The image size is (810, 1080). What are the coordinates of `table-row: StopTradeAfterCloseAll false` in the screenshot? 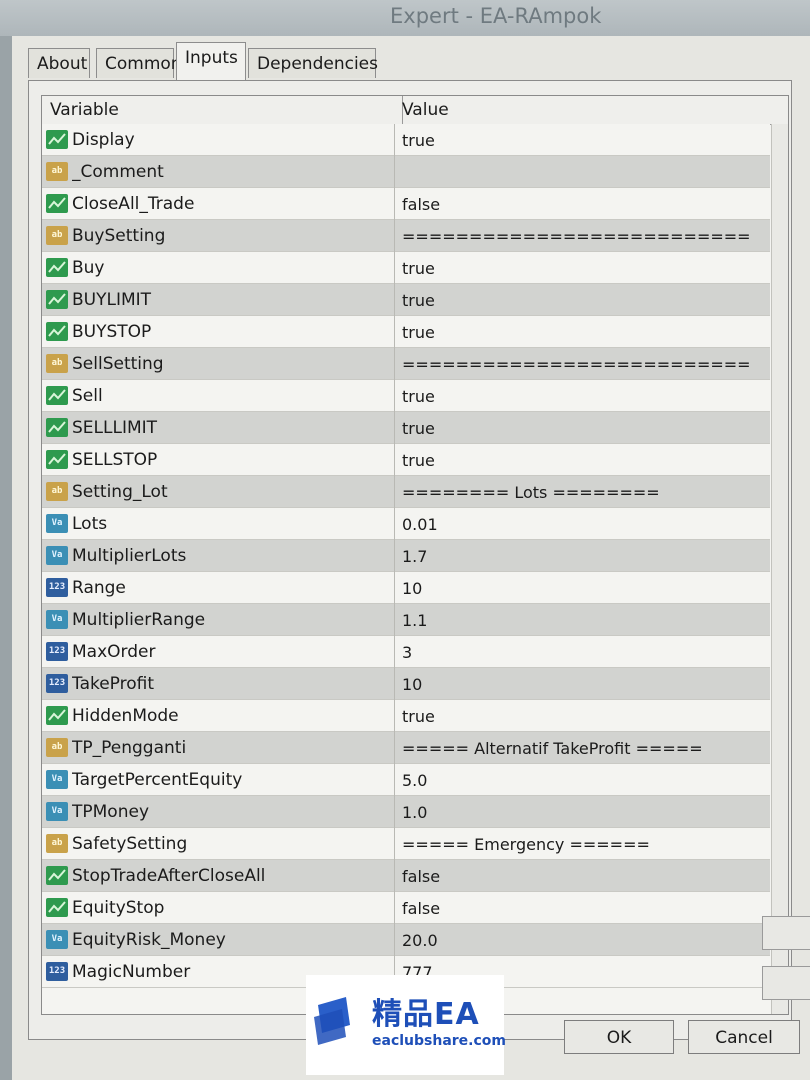 It's located at (406, 876).